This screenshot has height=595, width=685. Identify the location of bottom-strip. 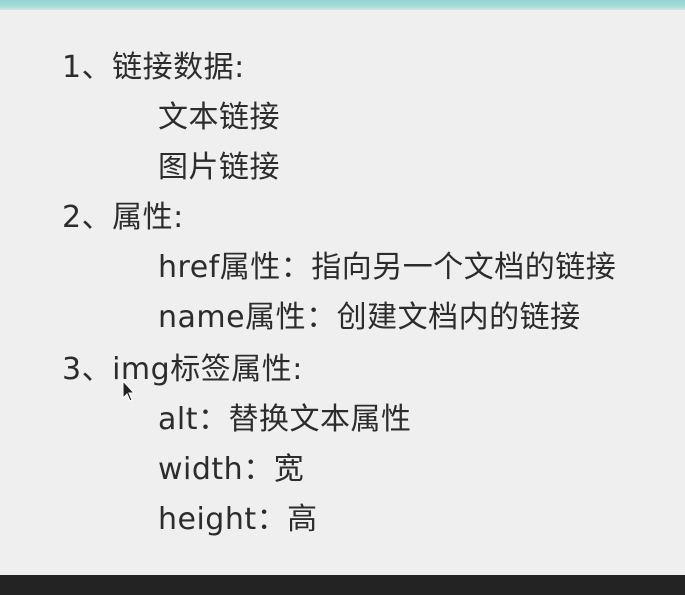
(342, 585).